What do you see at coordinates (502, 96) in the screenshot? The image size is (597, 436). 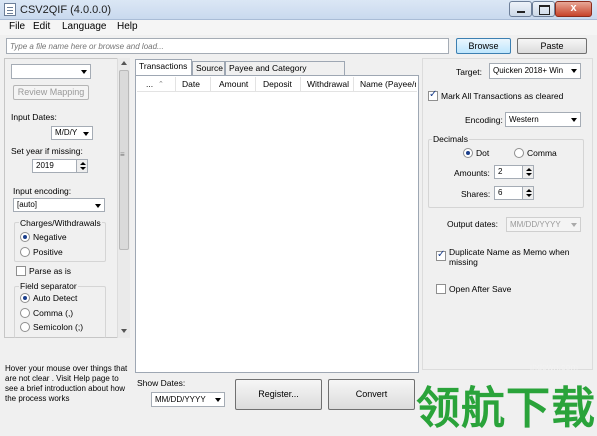 I see `mark-cleared-label: Mark All Transactions as cleared` at bounding box center [502, 96].